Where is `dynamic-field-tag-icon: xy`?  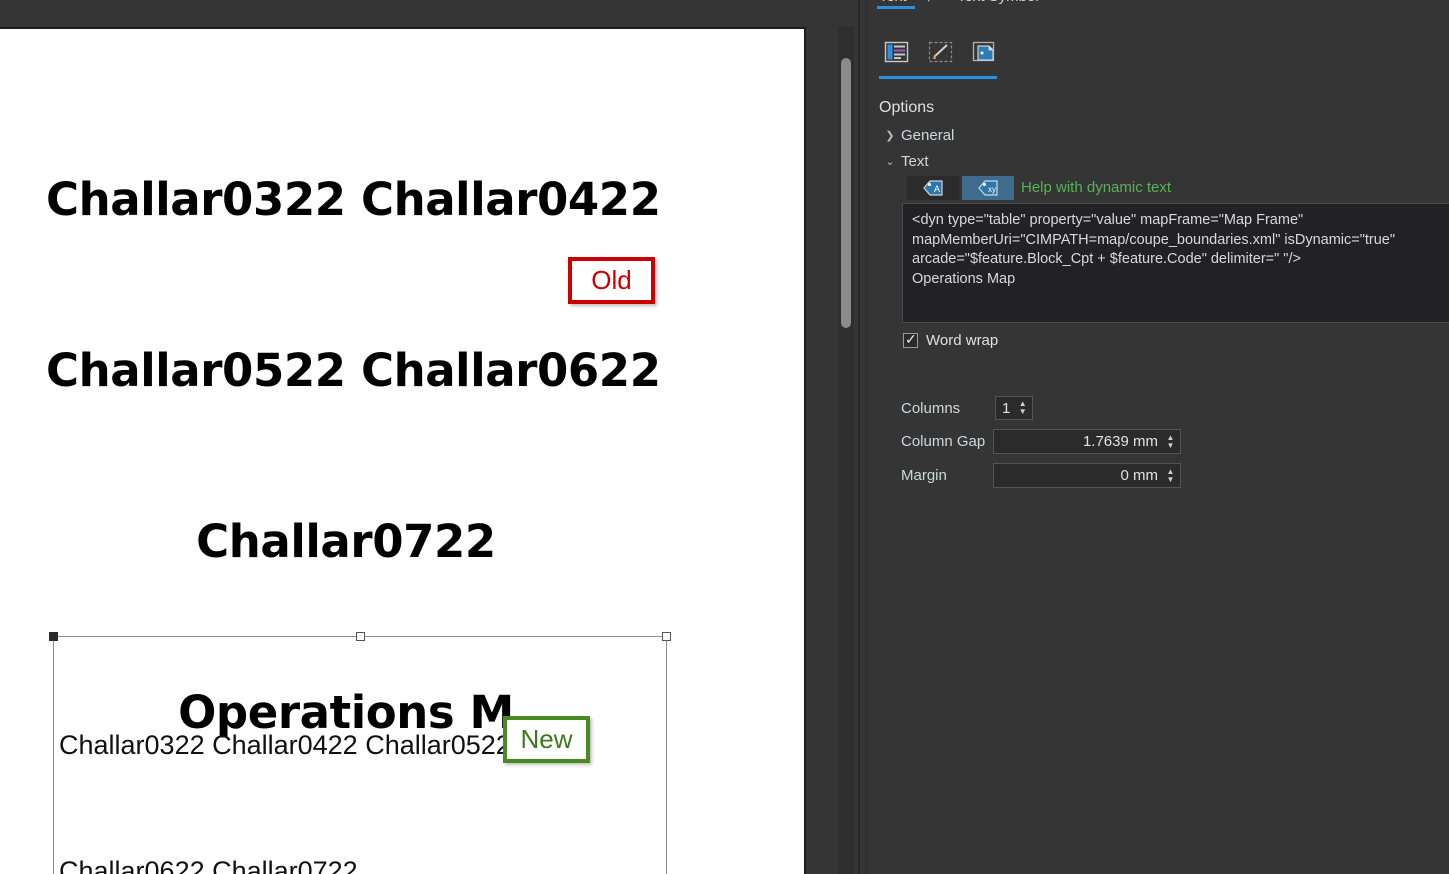 dynamic-field-tag-icon: xy is located at coordinates (988, 188).